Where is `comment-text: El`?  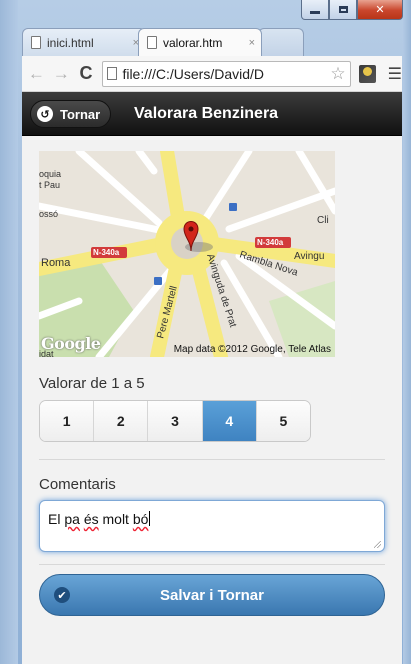
comment-text: El is located at coordinates (56, 519).